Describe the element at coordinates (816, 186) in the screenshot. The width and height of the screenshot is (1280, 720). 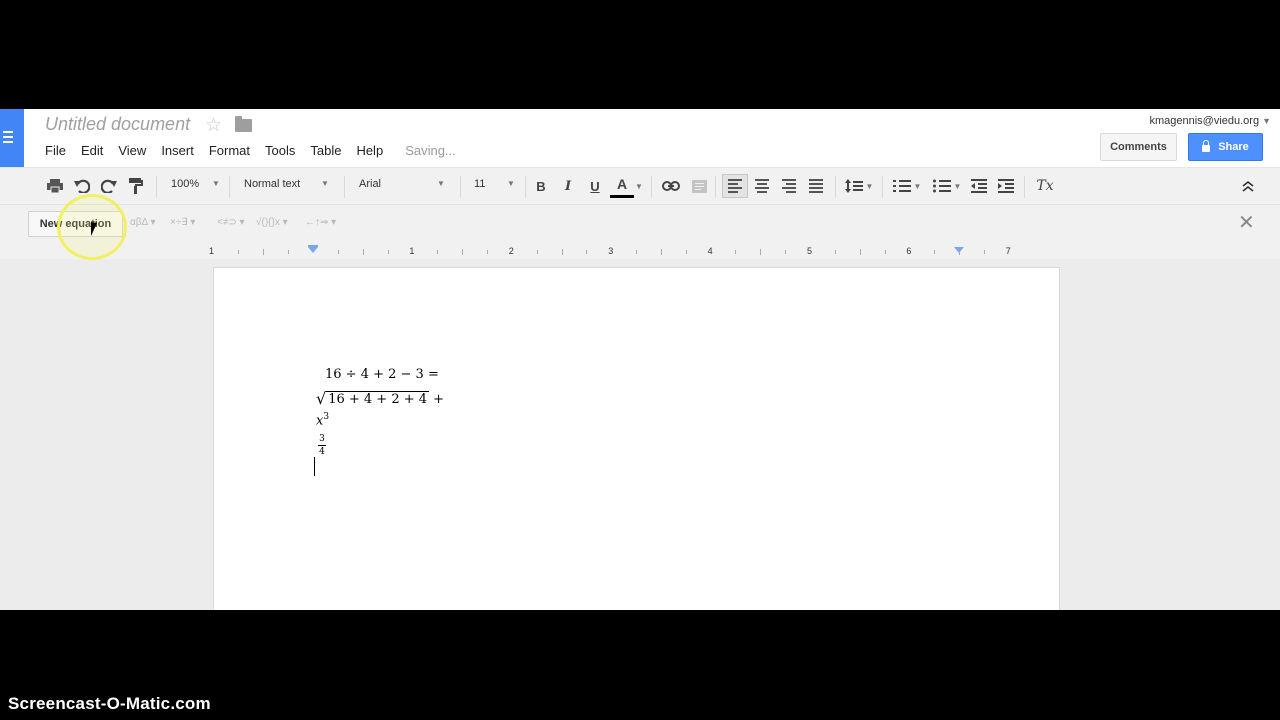
I see `justify-icon` at that location.